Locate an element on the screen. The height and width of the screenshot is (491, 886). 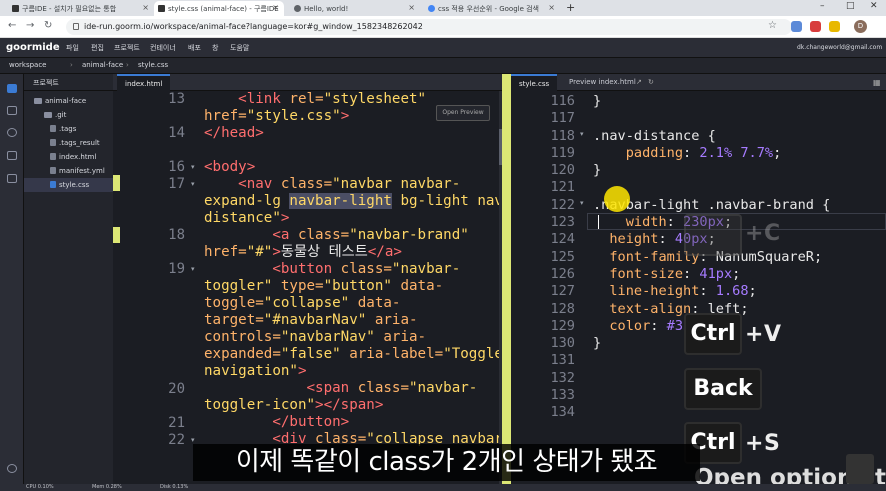
ide-logo: goormide is located at coordinates (33, 47).